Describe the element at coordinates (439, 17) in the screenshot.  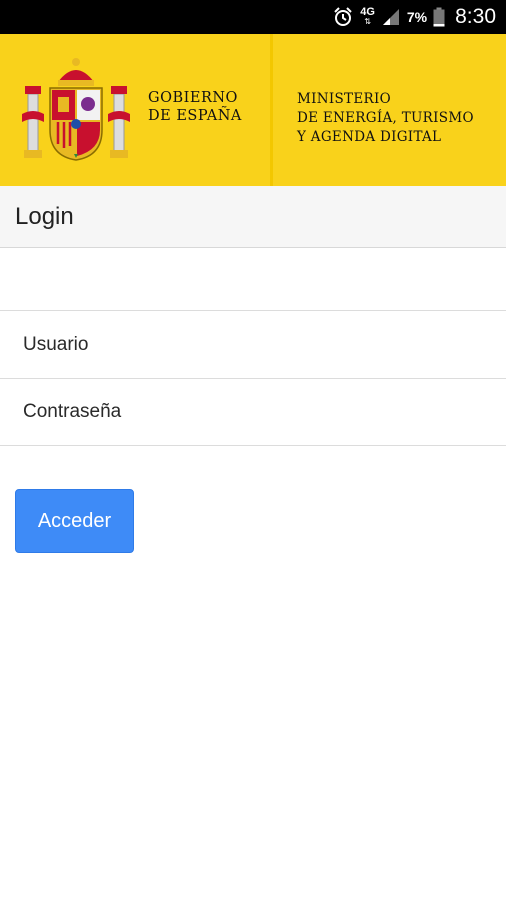
I see `battery-icon` at that location.